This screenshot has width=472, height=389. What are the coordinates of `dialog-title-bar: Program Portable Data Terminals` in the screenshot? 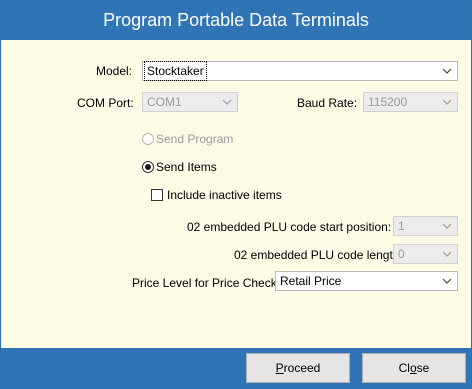 It's located at (236, 20).